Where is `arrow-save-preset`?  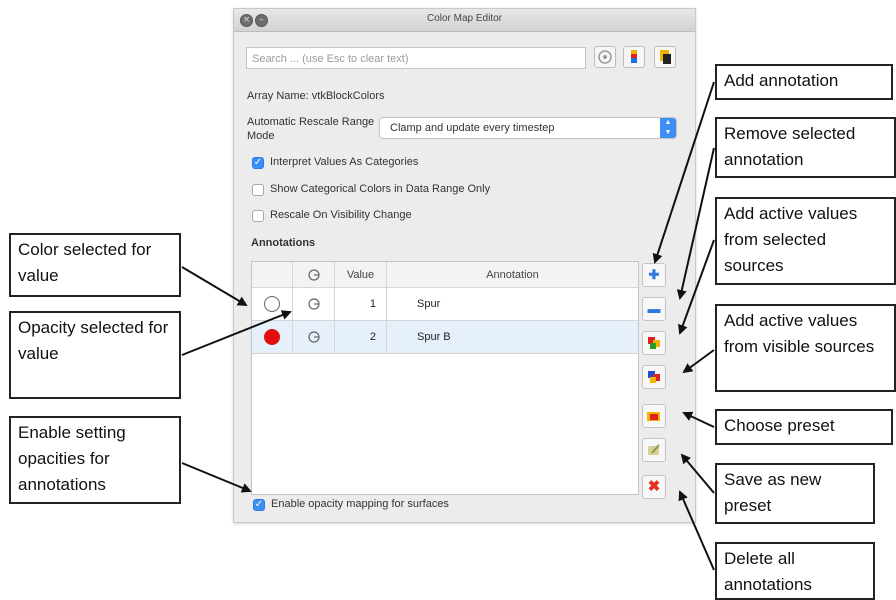
arrow-save-preset is located at coordinates (697, 473).